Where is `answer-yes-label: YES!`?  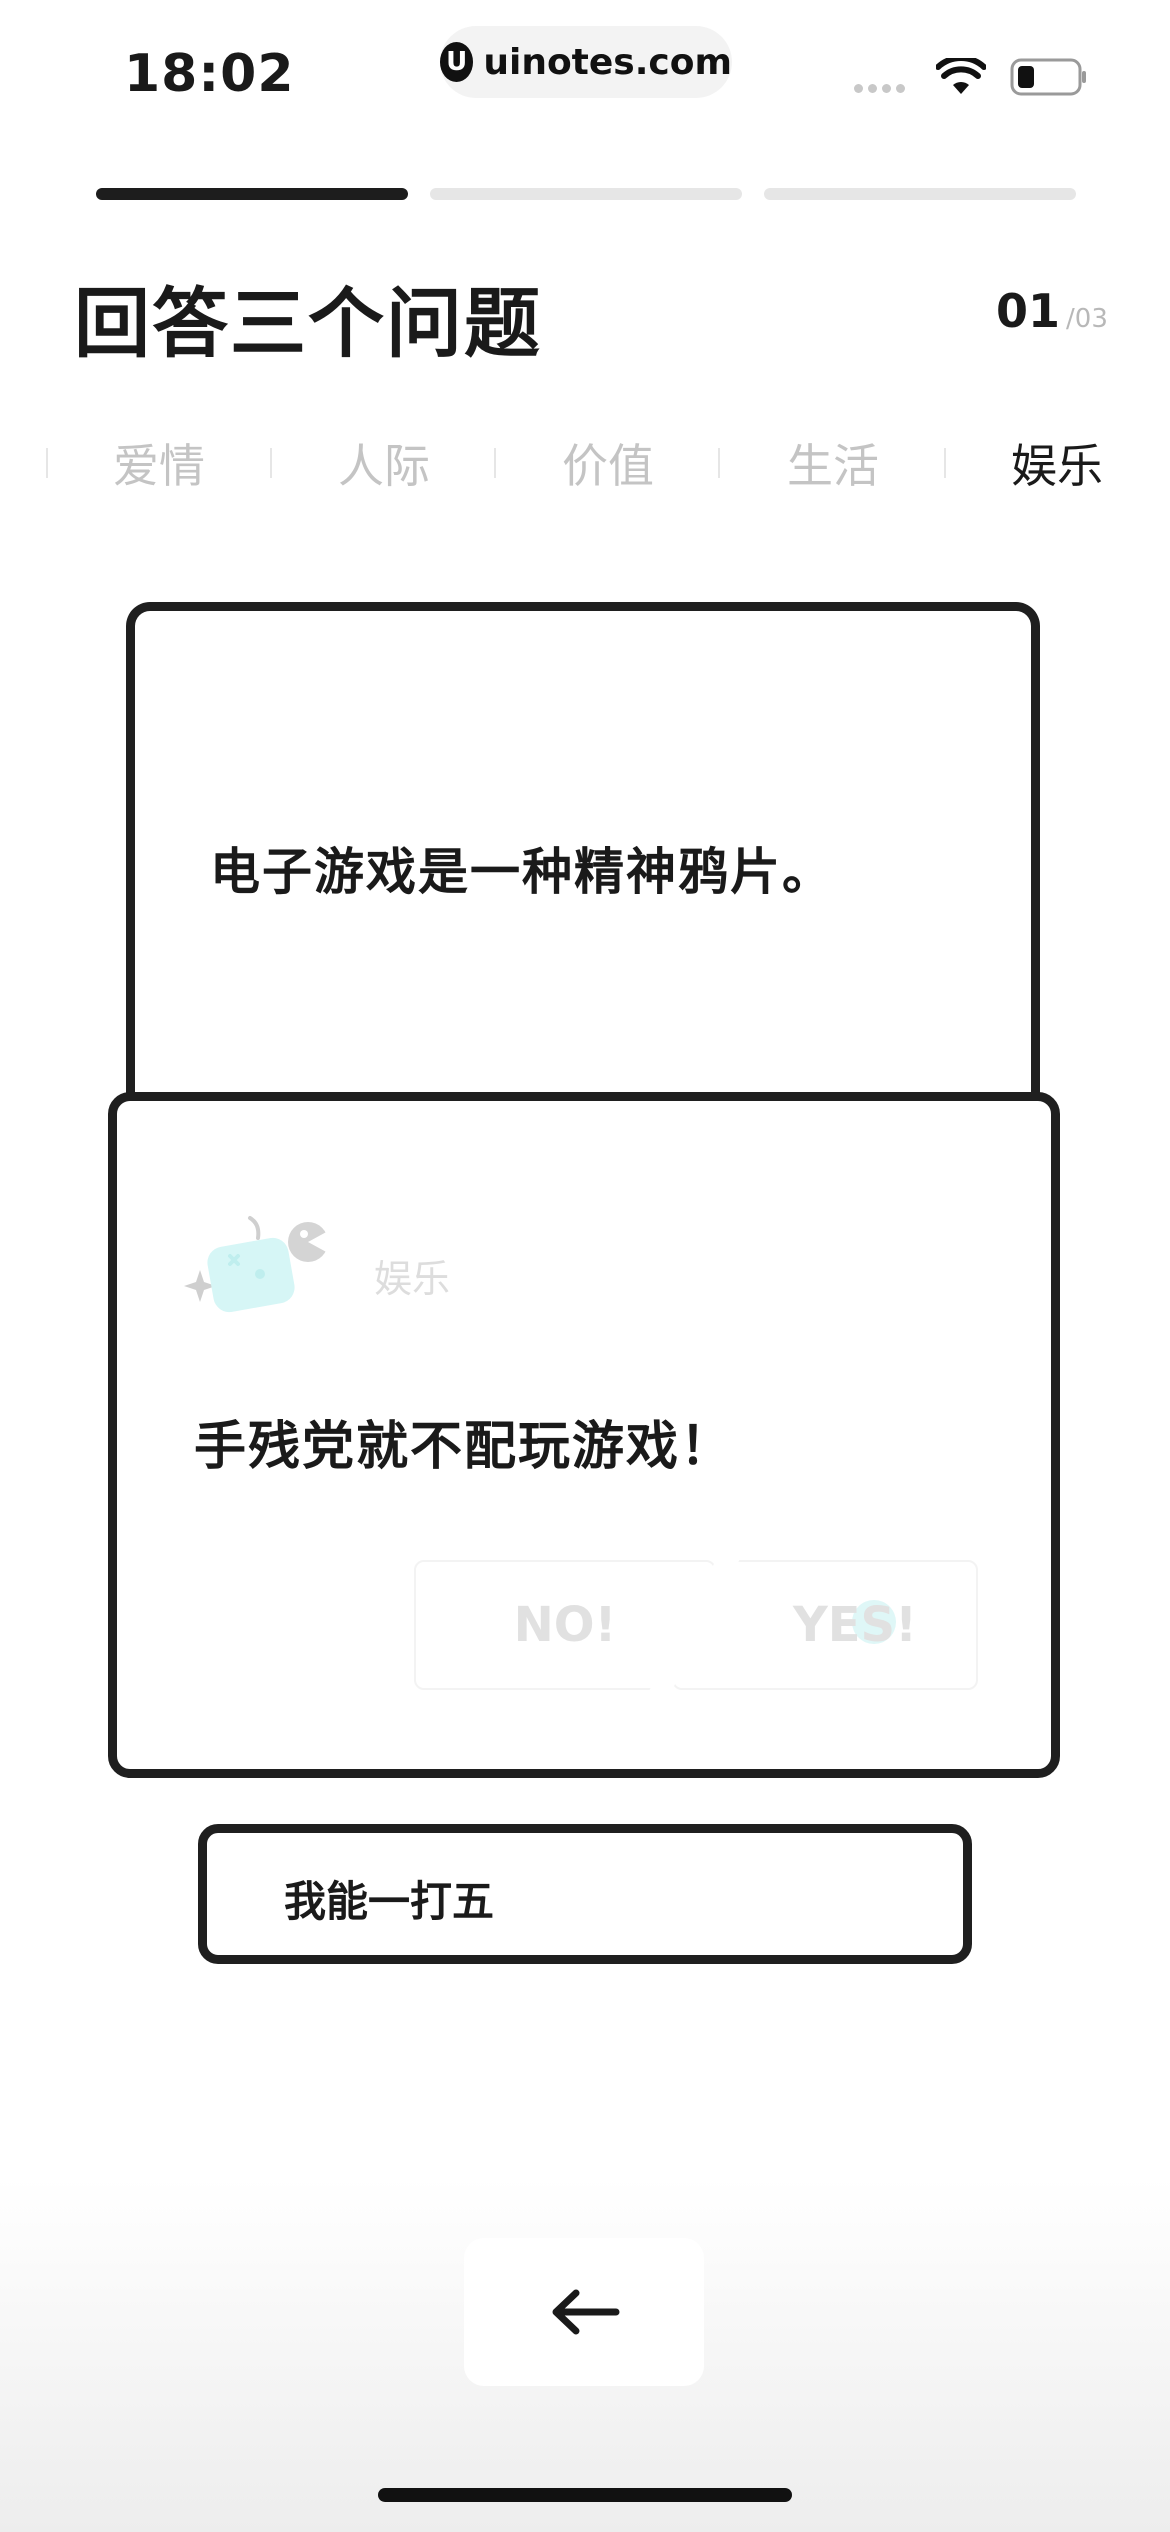 answer-yes-label: YES! is located at coordinates (854, 1625).